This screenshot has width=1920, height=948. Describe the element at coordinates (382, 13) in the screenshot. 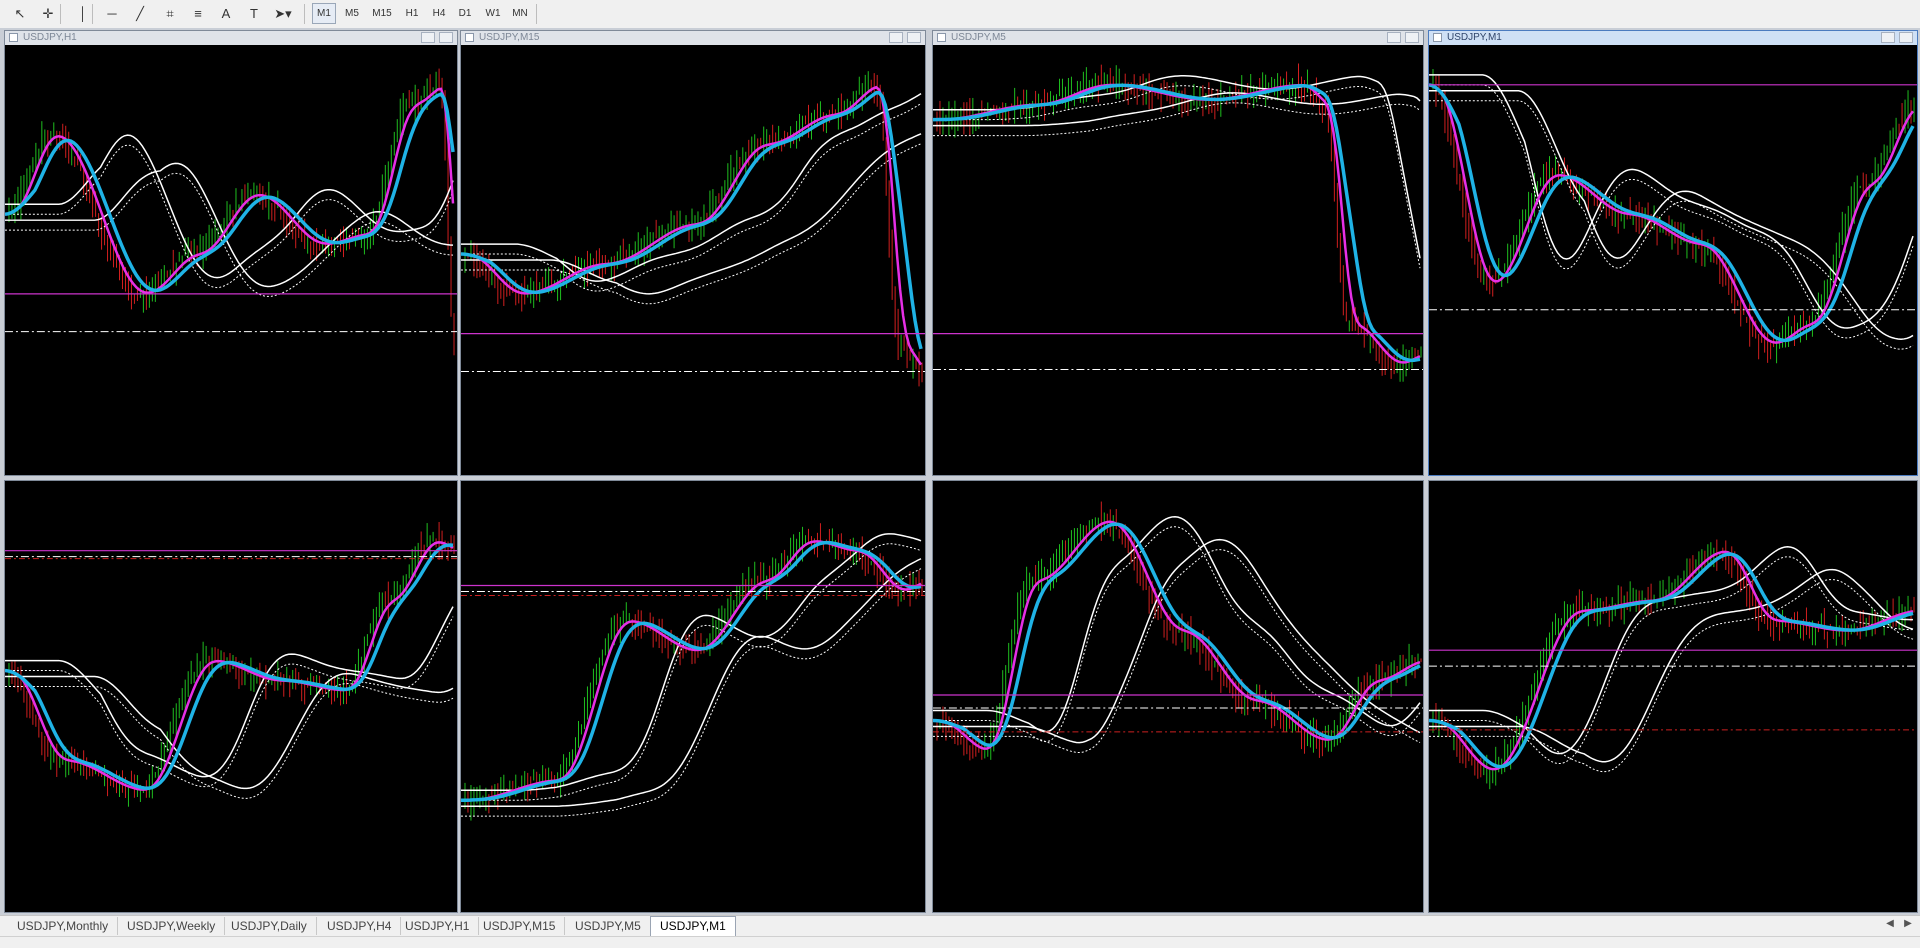

I see `timeframe-button-m15: M15` at that location.